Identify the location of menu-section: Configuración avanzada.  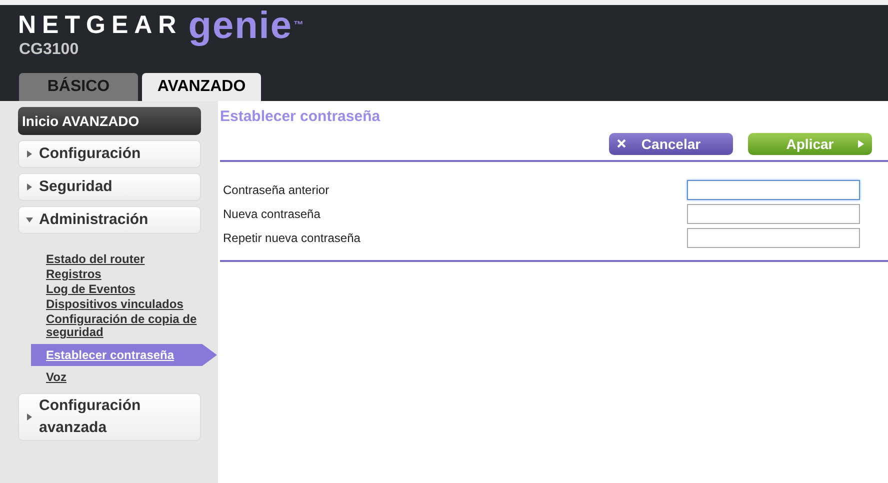
(109, 417).